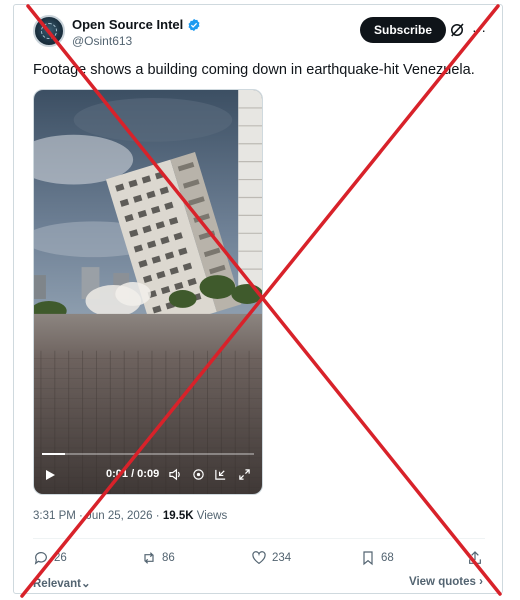 The height and width of the screenshot is (600, 520). Describe the element at coordinates (127, 24) in the screenshot. I see `account-name-text: Open Source Intel` at that location.